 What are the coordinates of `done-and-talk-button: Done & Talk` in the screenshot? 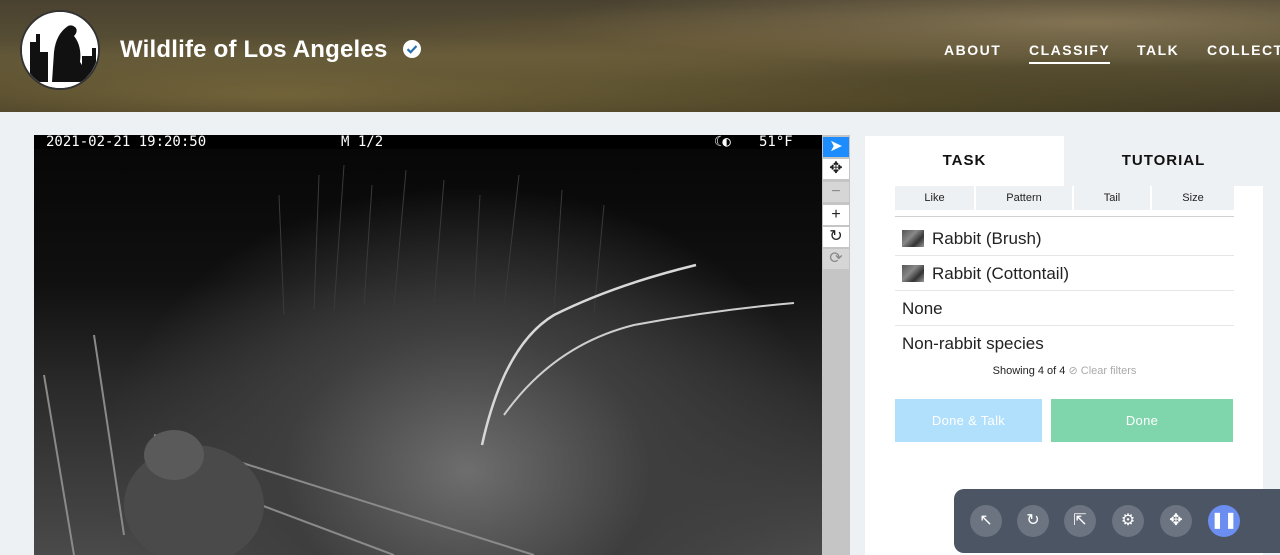 It's located at (968, 420).